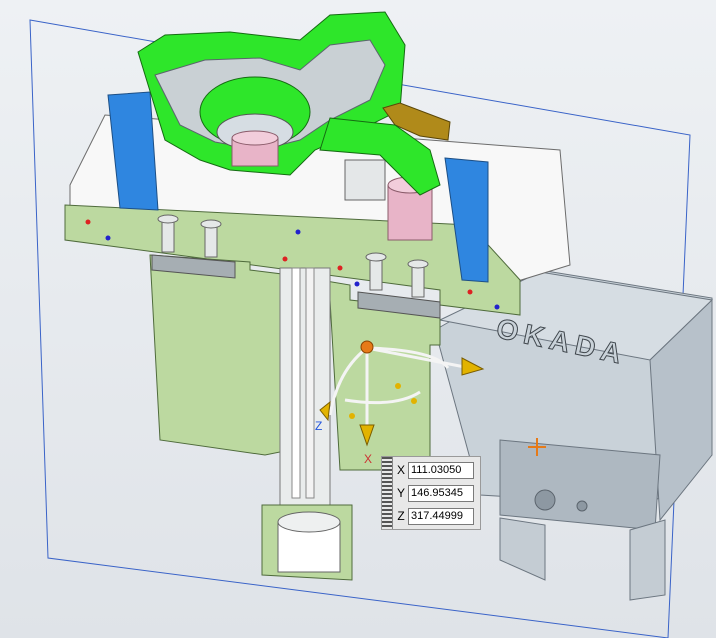 The height and width of the screenshot is (638, 716). I want to click on coord-row-y: Y 146.95345, so click(434, 493).